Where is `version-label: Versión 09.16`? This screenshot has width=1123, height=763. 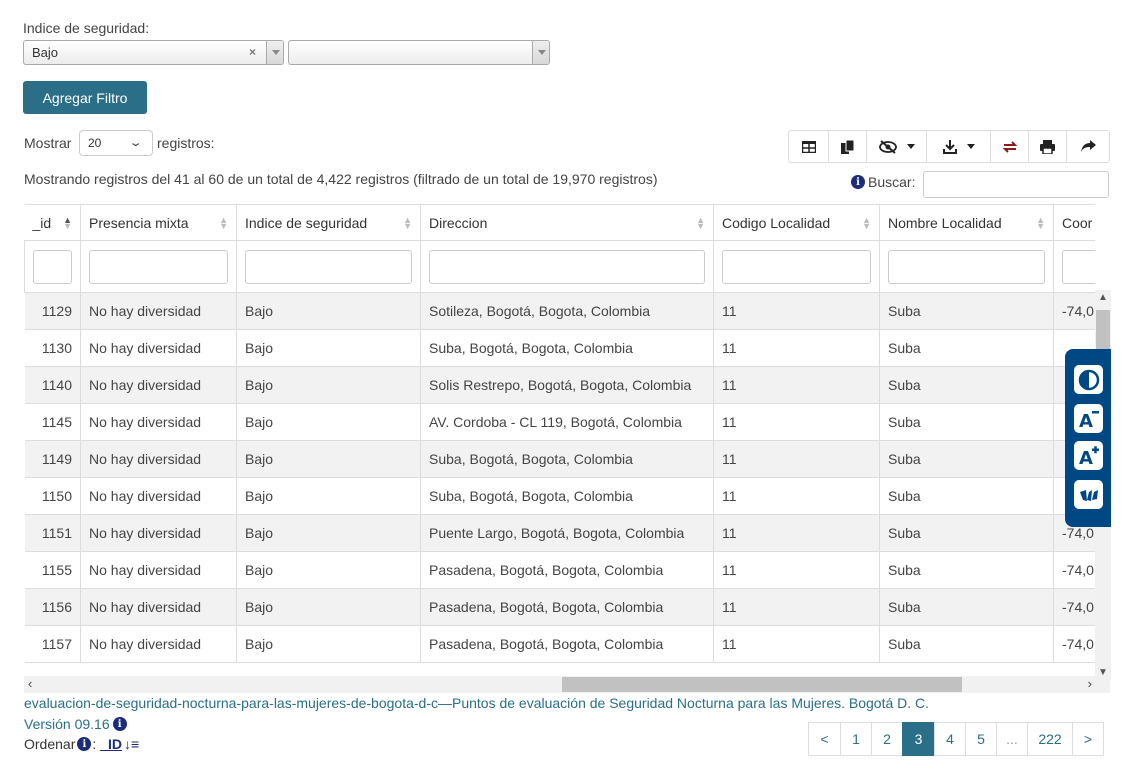
version-label: Versión 09.16 is located at coordinates (67, 724).